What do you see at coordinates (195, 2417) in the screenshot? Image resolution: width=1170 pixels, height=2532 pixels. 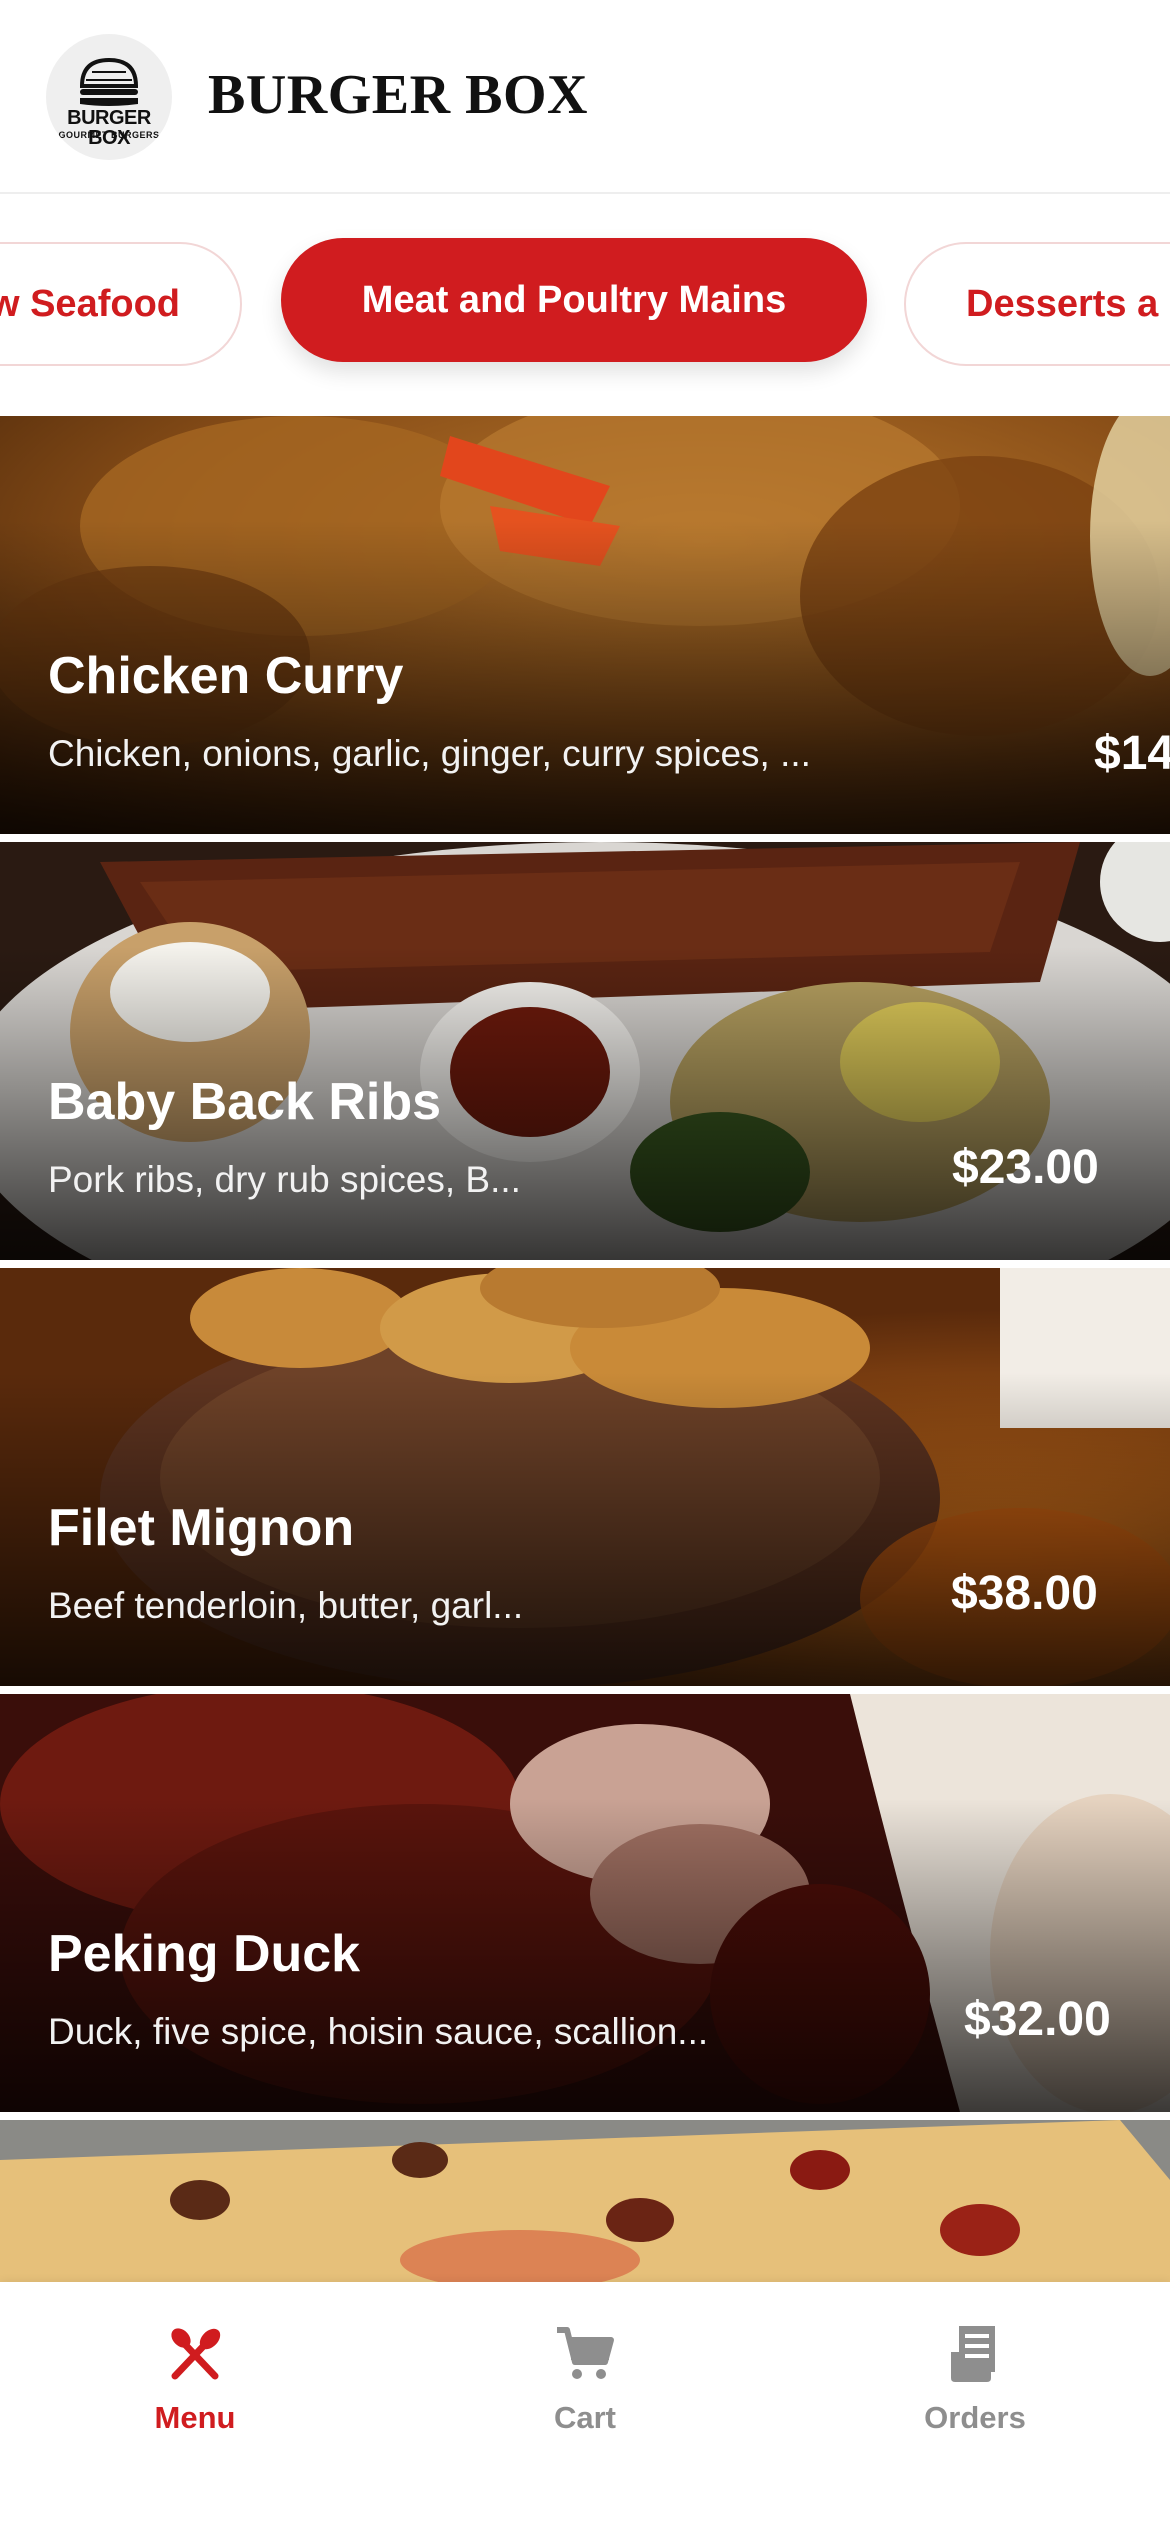 I see `nav-label: Menu` at bounding box center [195, 2417].